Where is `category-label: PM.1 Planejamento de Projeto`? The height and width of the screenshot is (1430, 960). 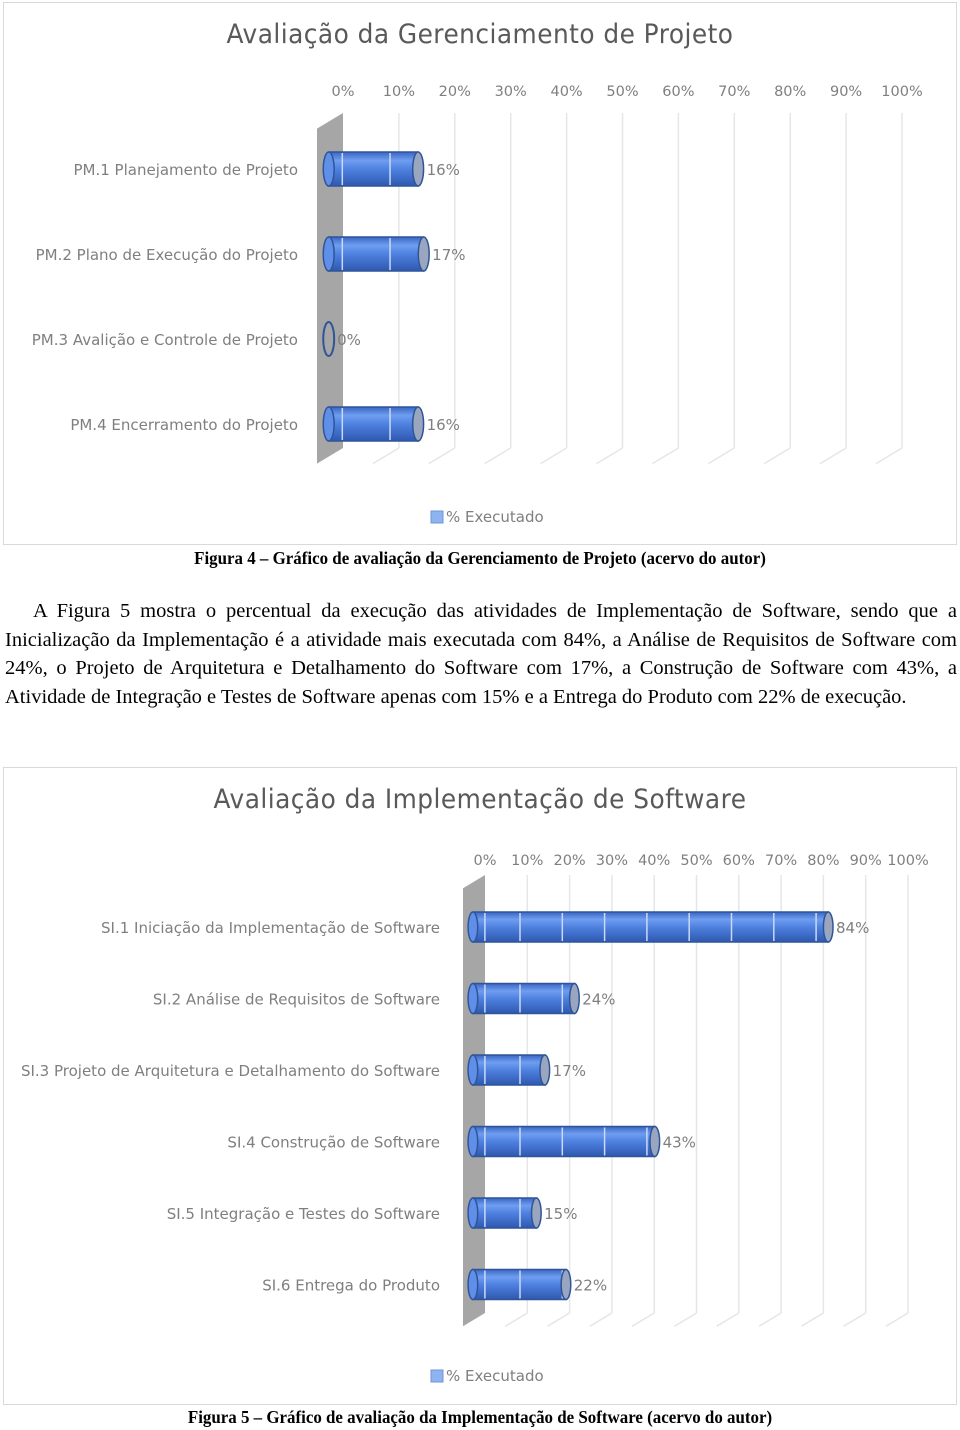 category-label: PM.1 Planejamento de Projeto is located at coordinates (185, 170).